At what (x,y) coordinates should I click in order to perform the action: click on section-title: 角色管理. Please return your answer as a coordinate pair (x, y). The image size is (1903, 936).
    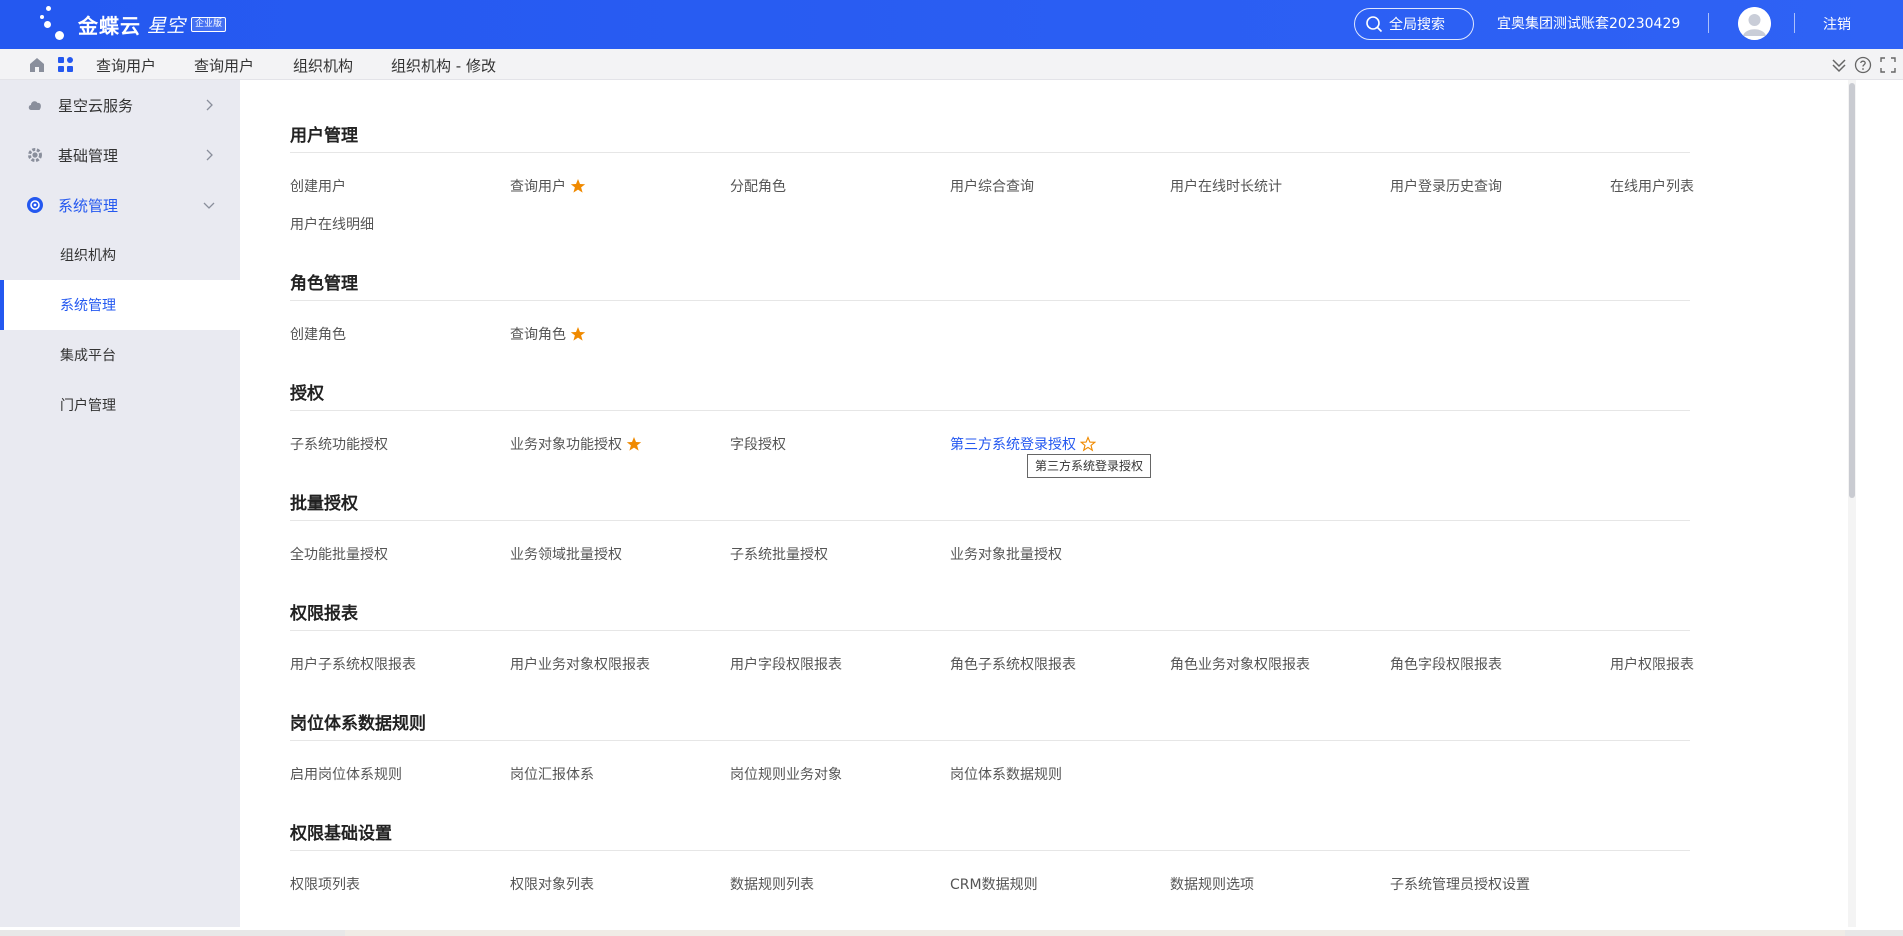
    Looking at the image, I should click on (324, 284).